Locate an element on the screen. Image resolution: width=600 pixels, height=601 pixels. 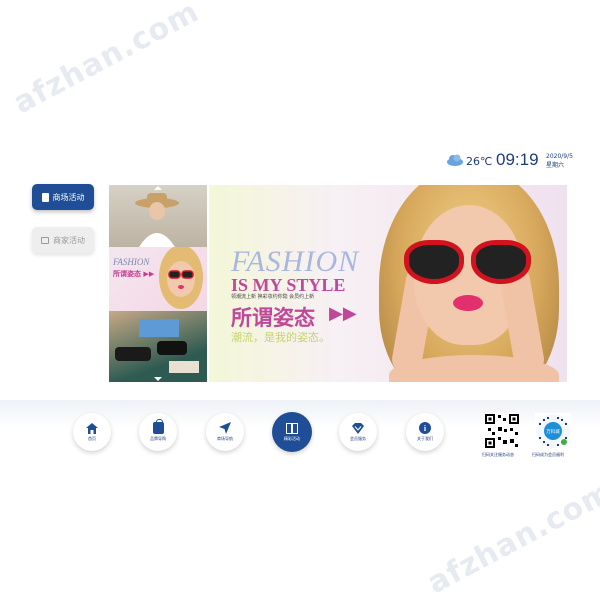
cloud-icon is located at coordinates (455, 160).